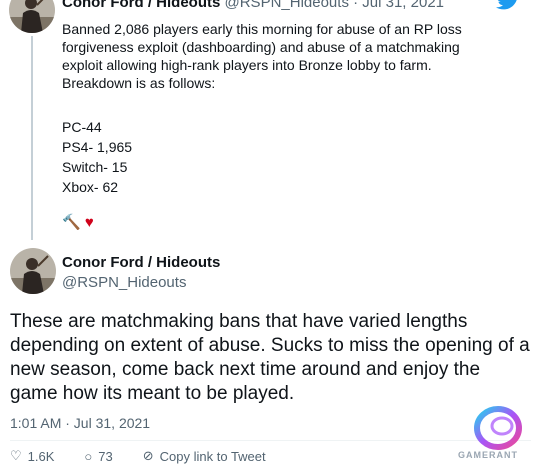  What do you see at coordinates (105, 456) in the screenshot?
I see `reply-count: 73` at bounding box center [105, 456].